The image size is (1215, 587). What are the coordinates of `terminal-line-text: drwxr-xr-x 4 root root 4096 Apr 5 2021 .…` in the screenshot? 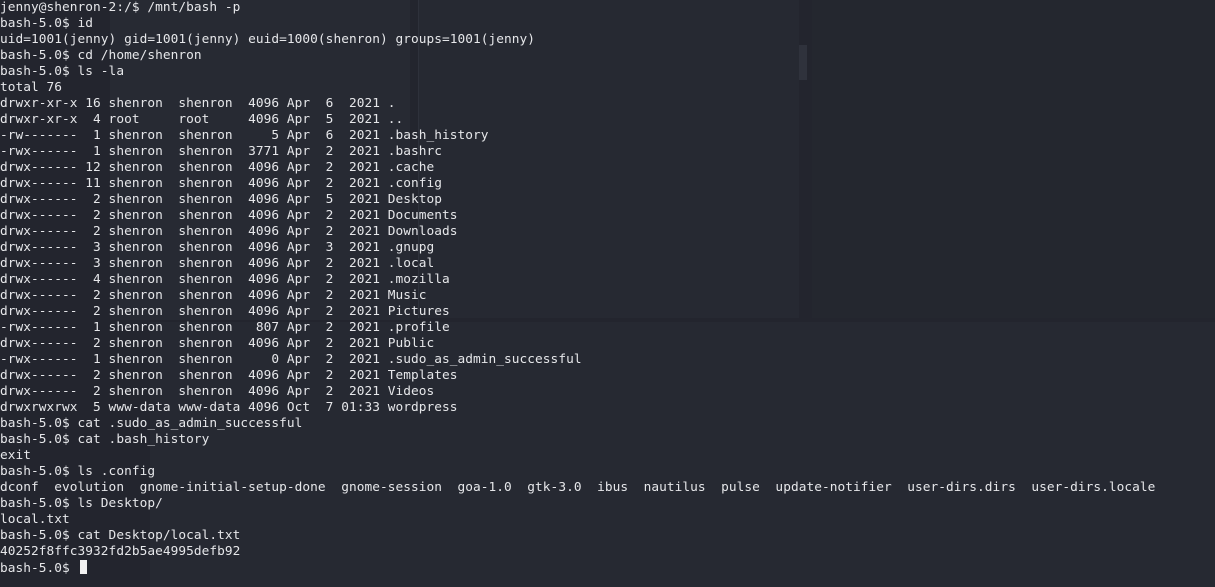 It's located at (202, 119).